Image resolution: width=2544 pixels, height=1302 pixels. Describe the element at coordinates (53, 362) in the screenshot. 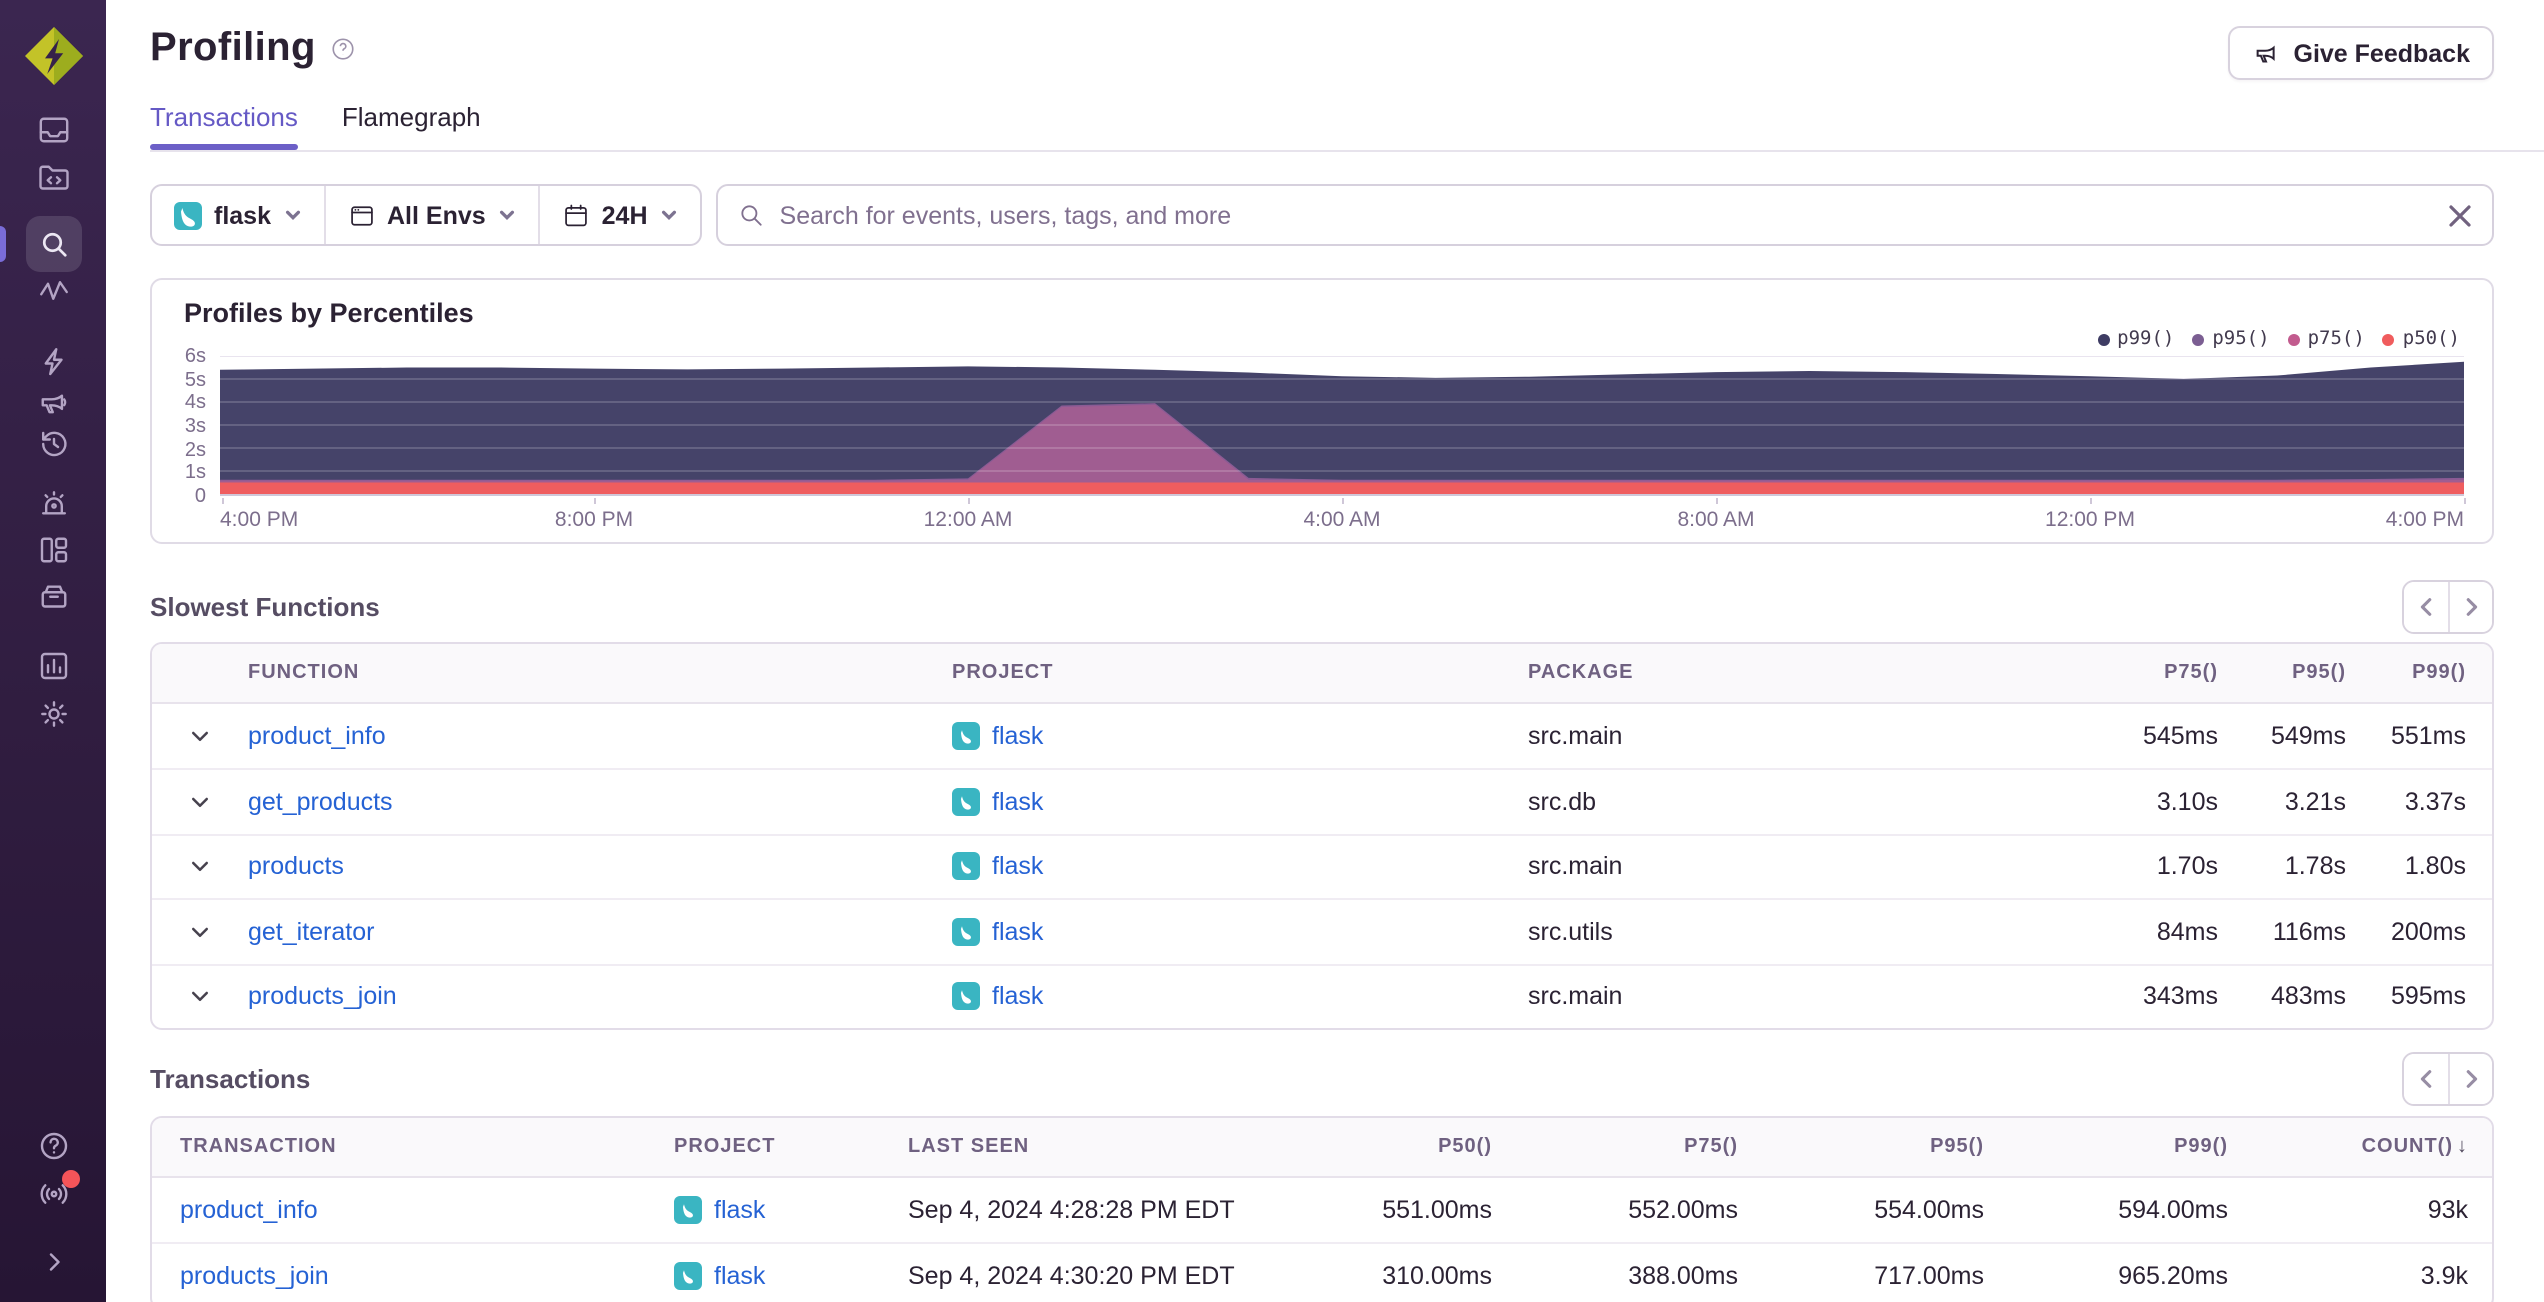

I see `lightning-icon` at that location.